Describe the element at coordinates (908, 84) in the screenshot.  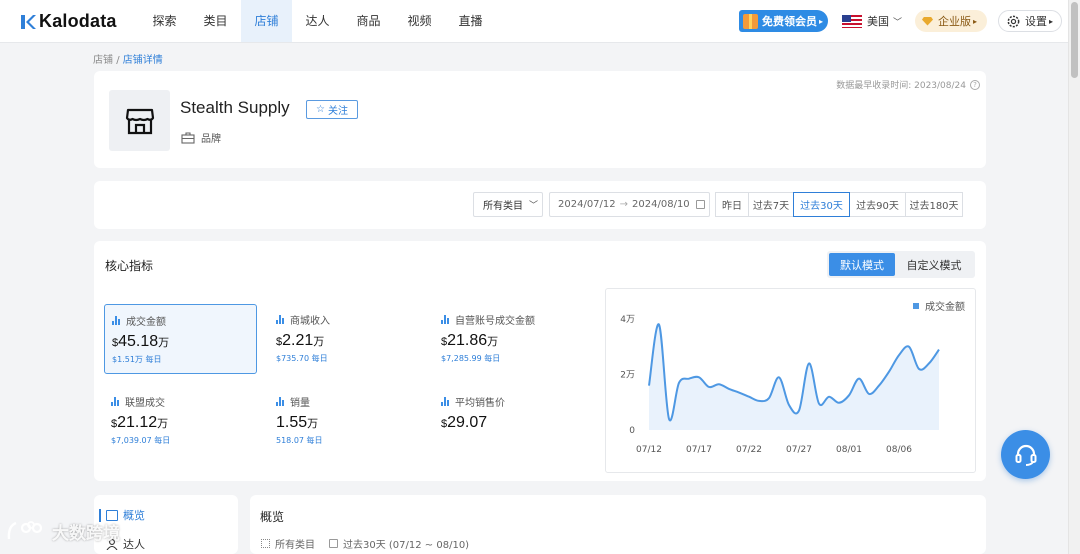
I see `data-collection-time: 数据最早收录时间: 2023/08/24 ?` at that location.